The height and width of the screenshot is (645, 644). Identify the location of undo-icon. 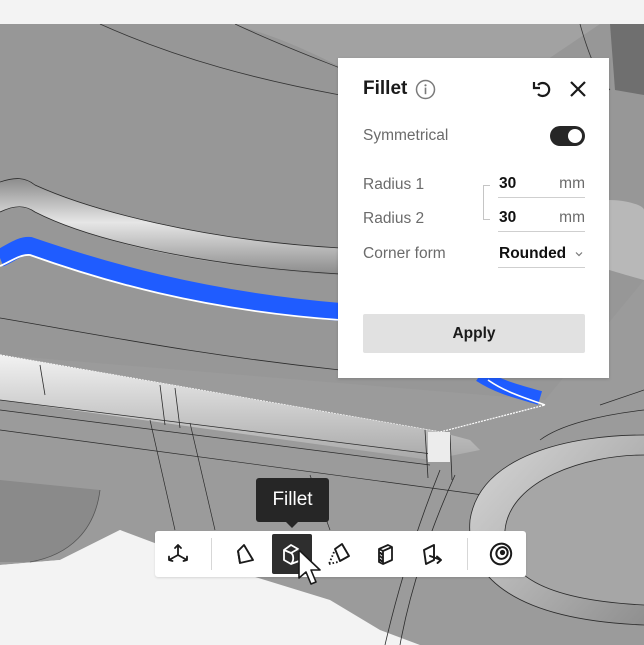
(541, 89).